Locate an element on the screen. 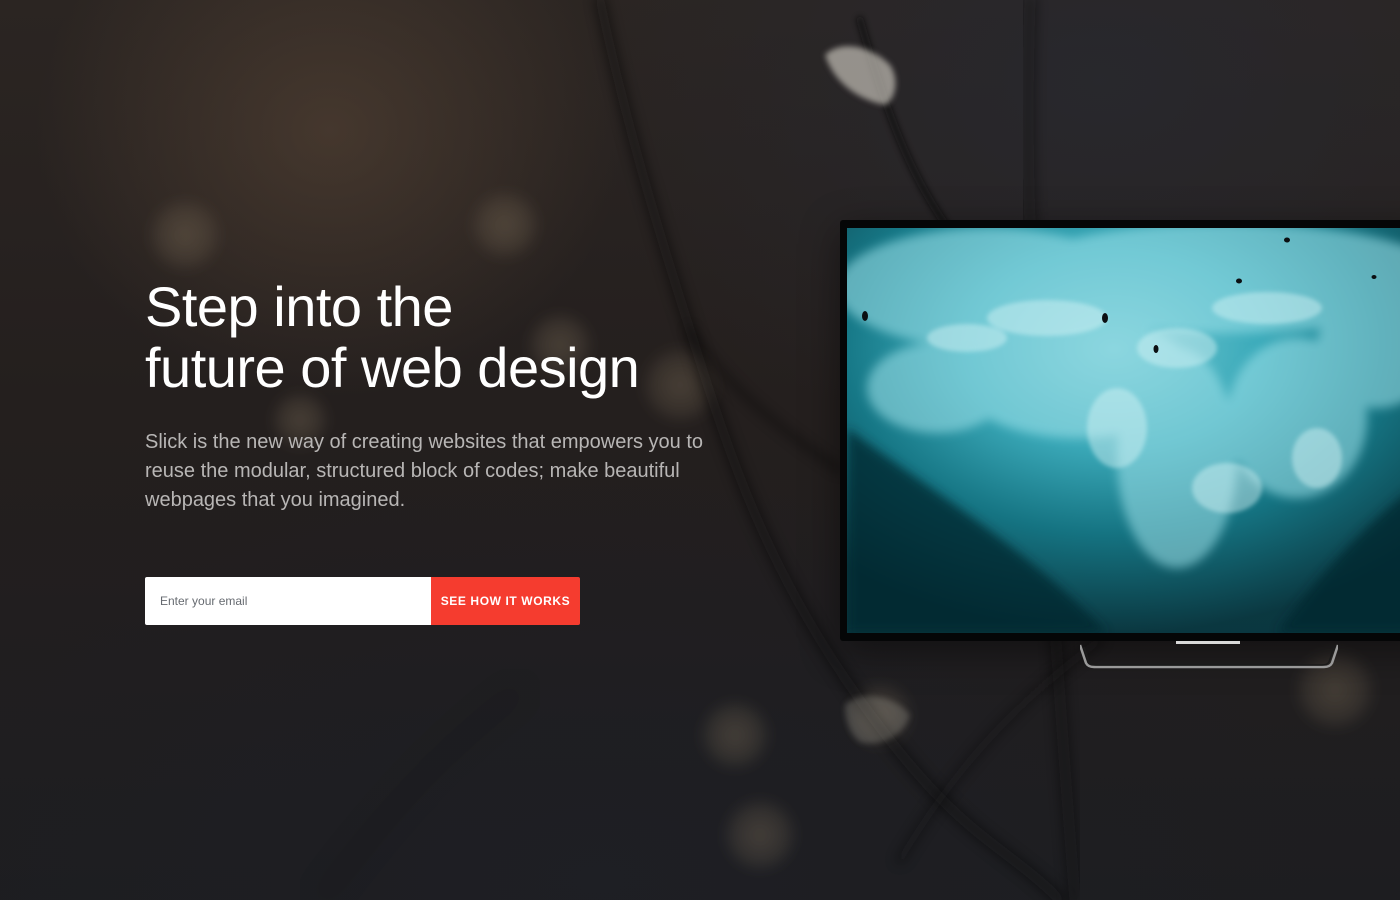  email-signup-form: SEE HOW IT WORKS is located at coordinates (362, 601).